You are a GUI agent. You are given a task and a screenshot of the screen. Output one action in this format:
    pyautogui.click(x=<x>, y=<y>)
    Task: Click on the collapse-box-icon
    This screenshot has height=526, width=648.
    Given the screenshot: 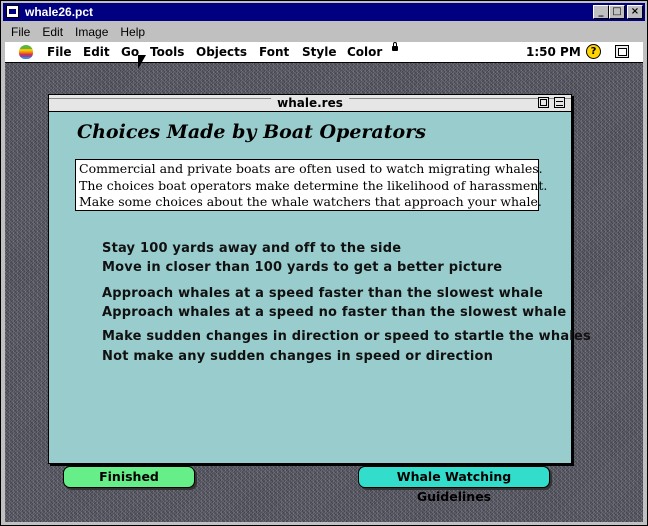 What is the action you would take?
    pyautogui.click(x=559, y=102)
    